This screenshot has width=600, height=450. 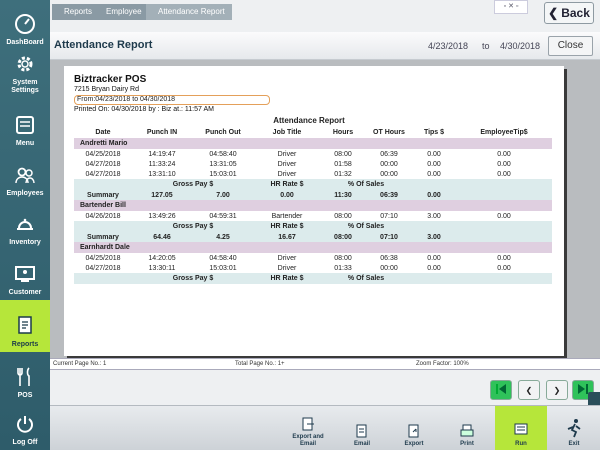 I want to click on summary-rate: 7.00, so click(x=223, y=195).